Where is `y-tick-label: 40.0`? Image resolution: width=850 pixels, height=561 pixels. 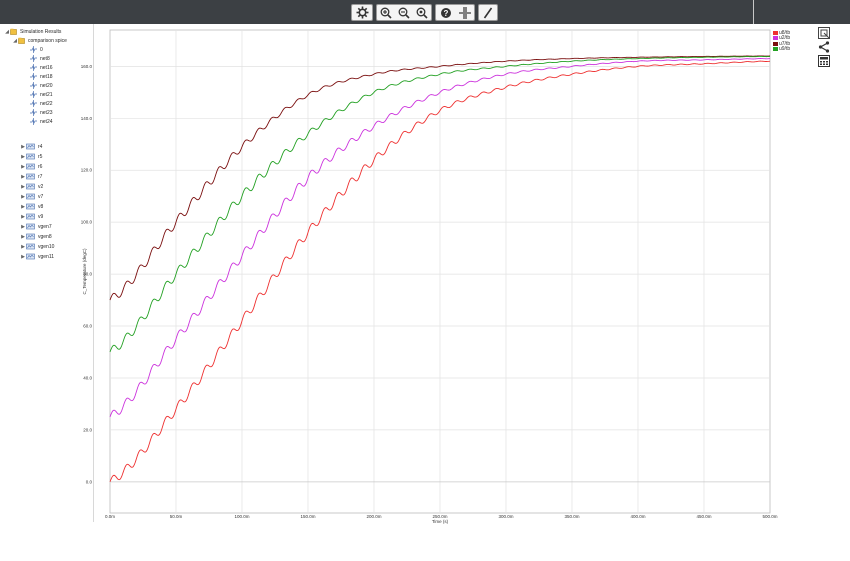 y-tick-label: 40.0 is located at coordinates (87, 377).